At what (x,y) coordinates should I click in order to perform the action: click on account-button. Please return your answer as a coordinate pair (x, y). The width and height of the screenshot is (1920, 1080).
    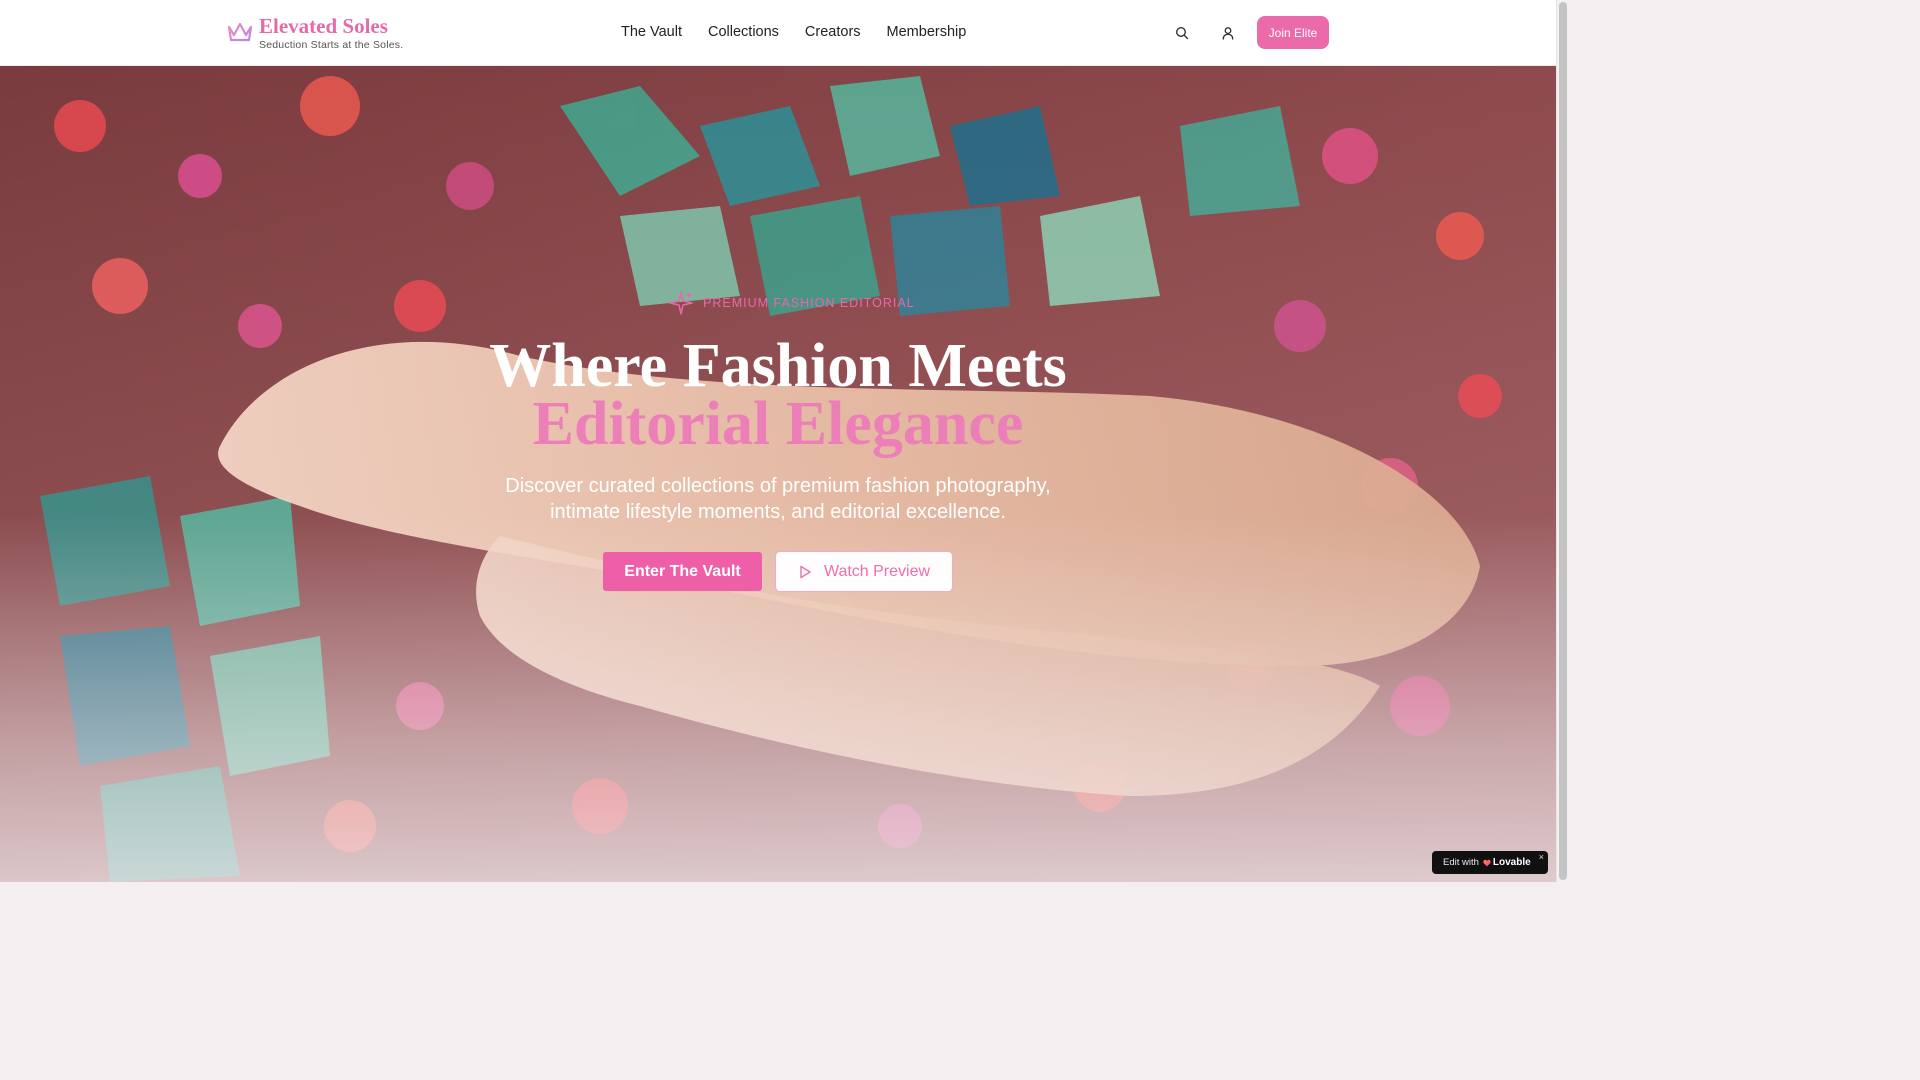
    Looking at the image, I should click on (1228, 33).